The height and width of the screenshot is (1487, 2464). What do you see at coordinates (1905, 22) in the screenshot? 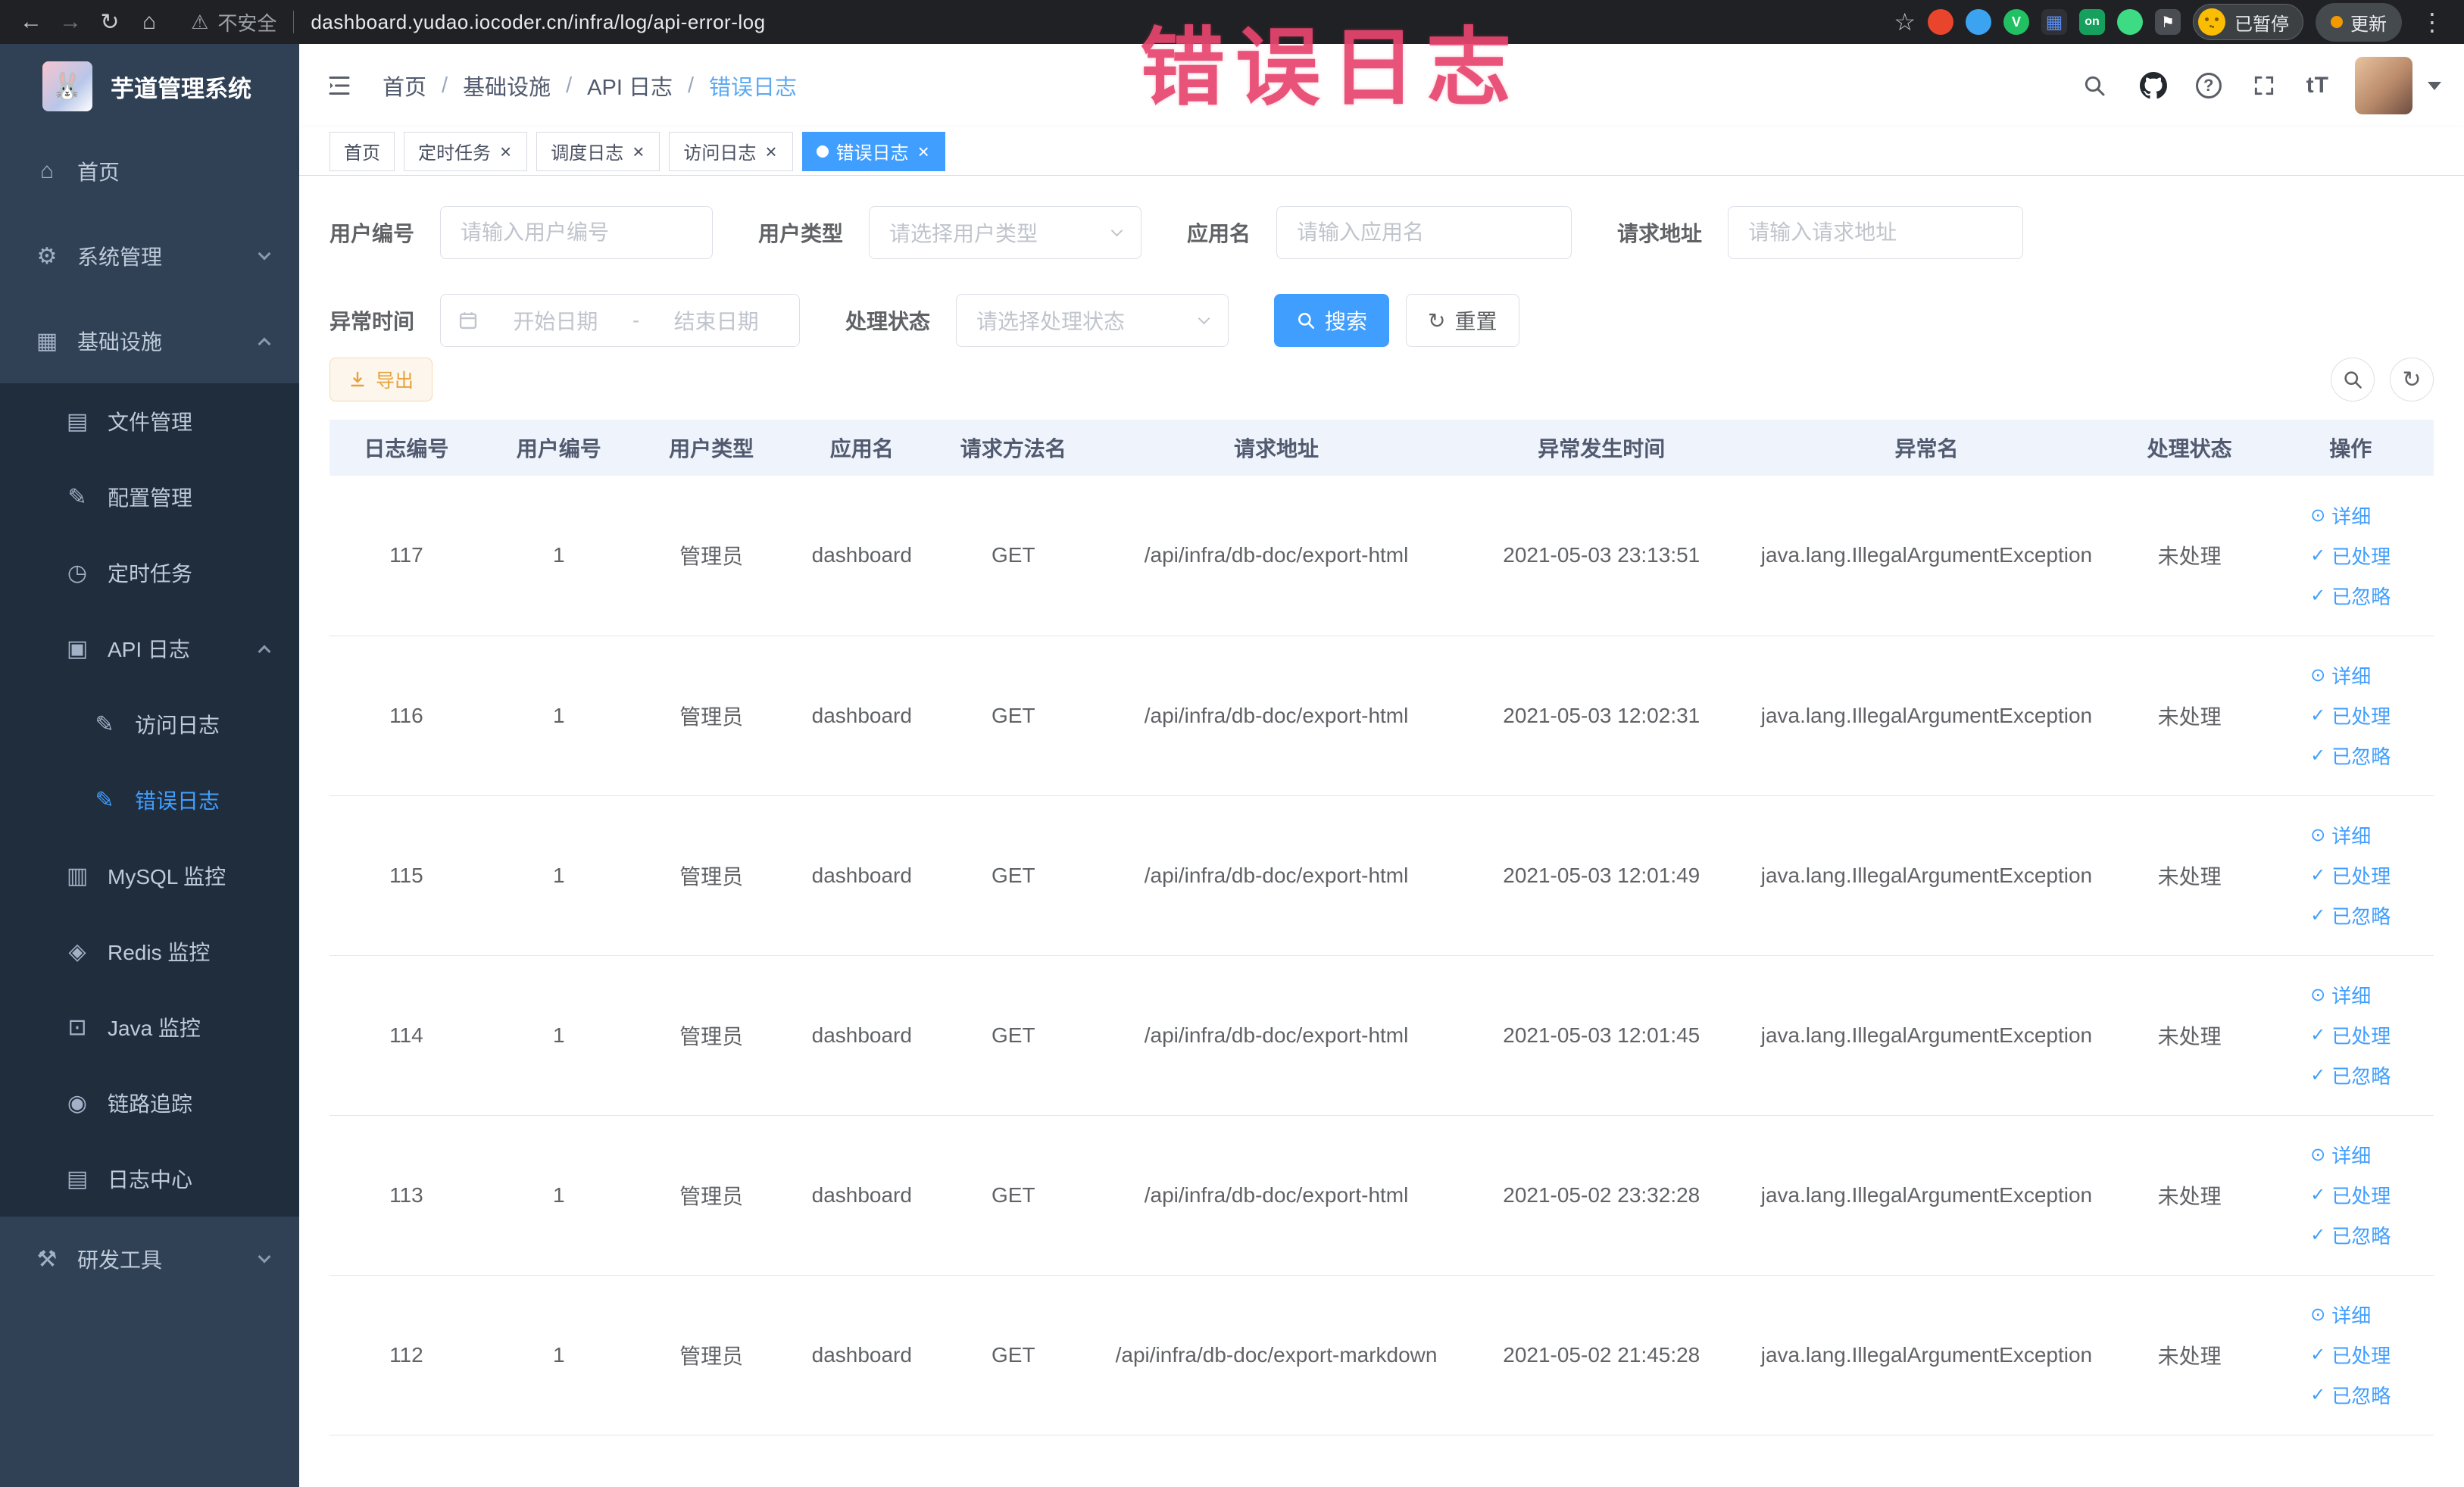
I see `bookmark-star-icon: ☆` at bounding box center [1905, 22].